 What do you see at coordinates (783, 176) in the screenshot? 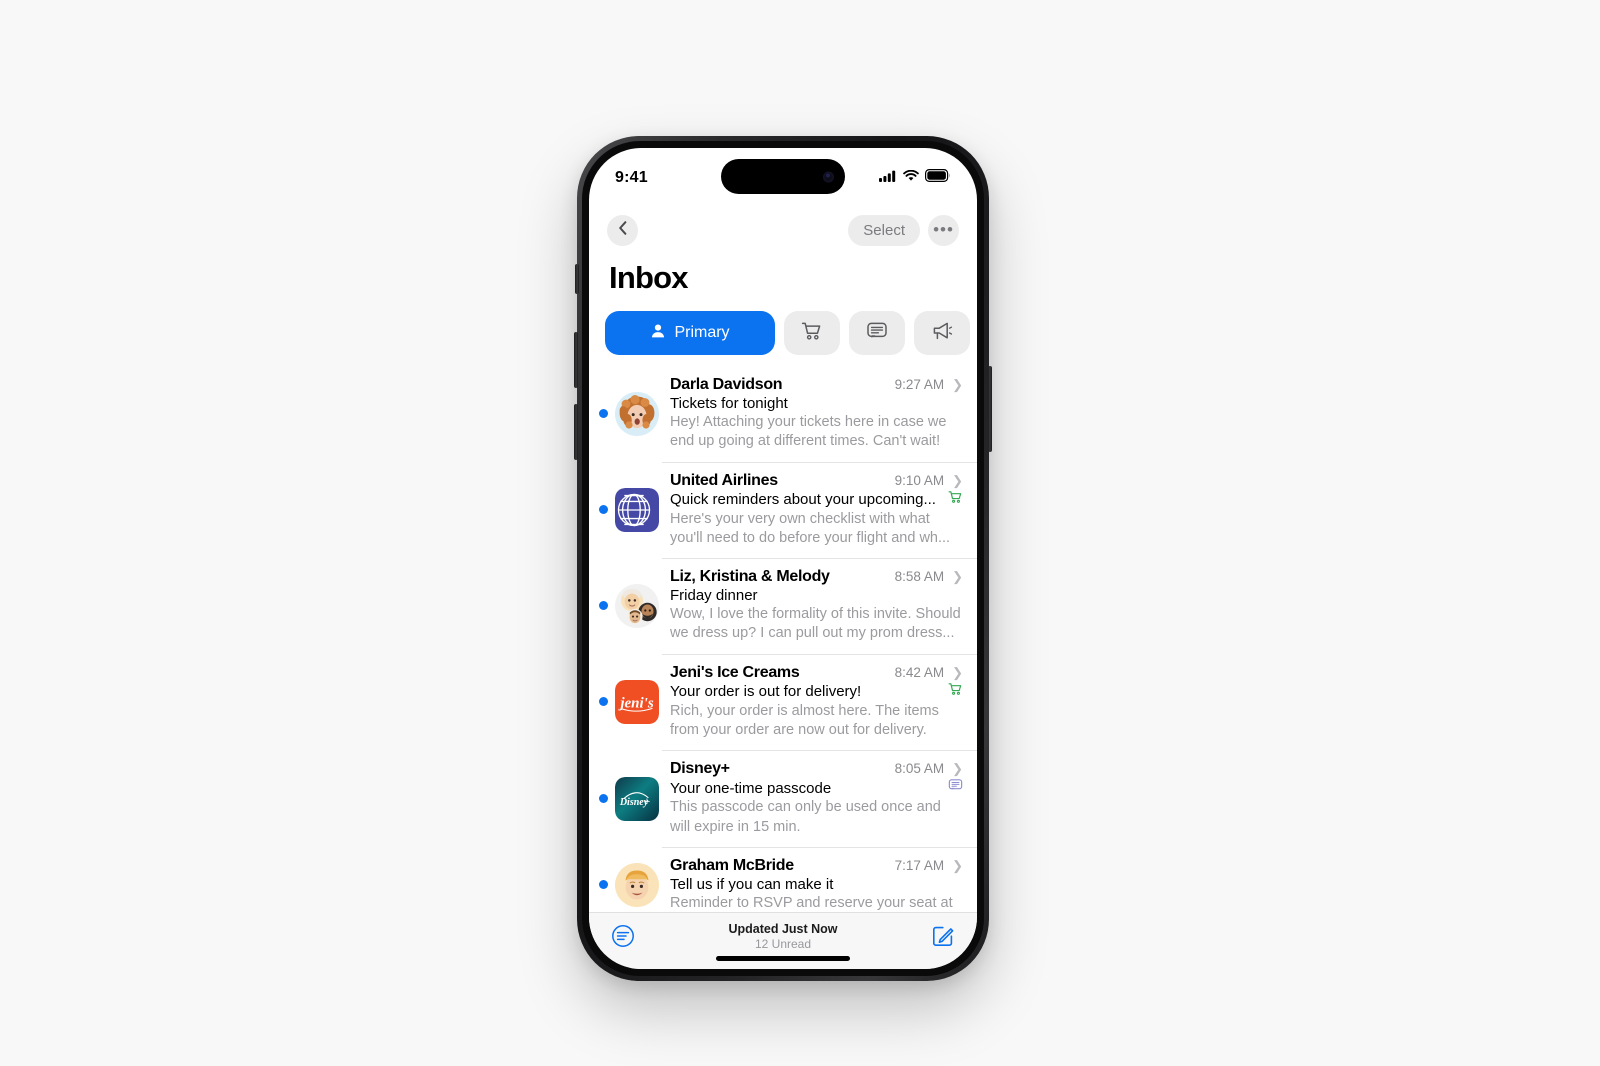
I see `dynamic-island` at bounding box center [783, 176].